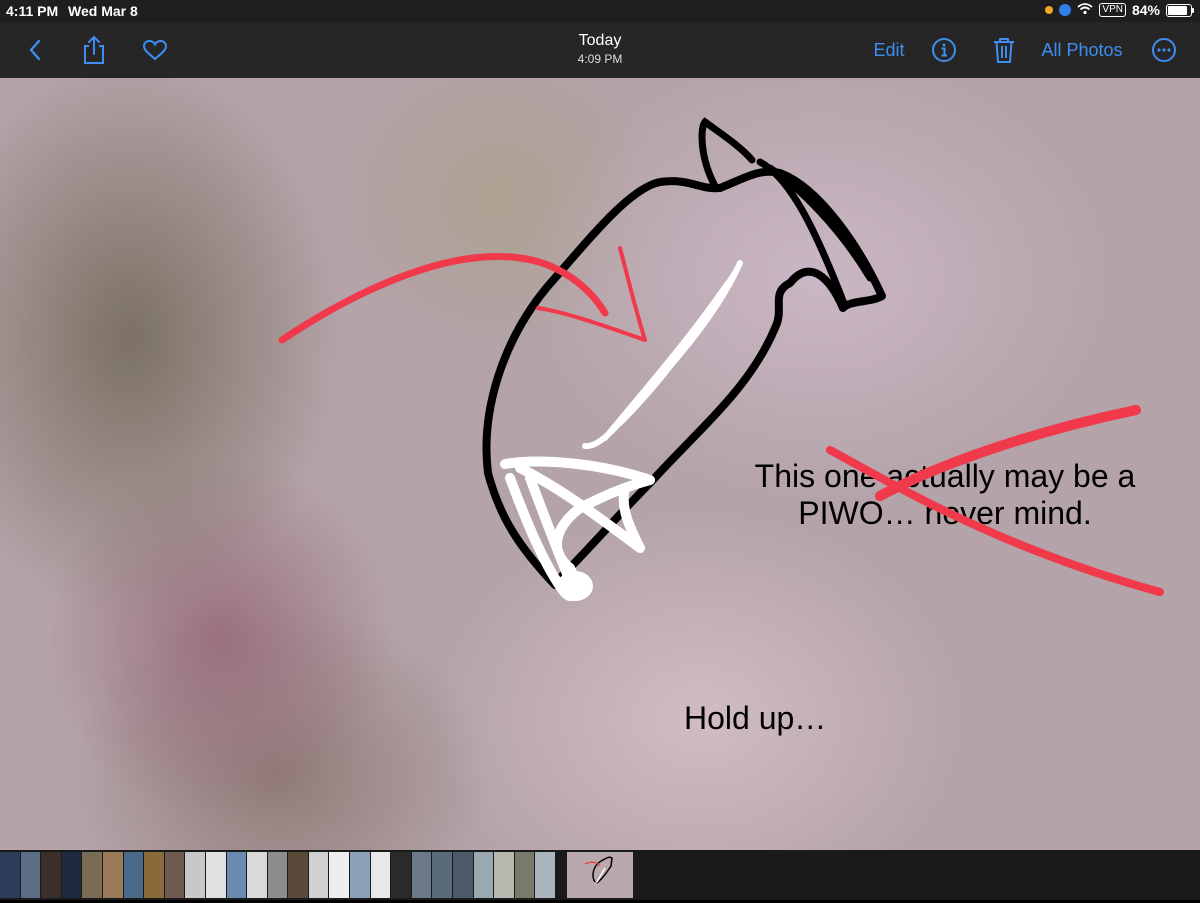  I want to click on vpn-badge: VPN, so click(1112, 10).